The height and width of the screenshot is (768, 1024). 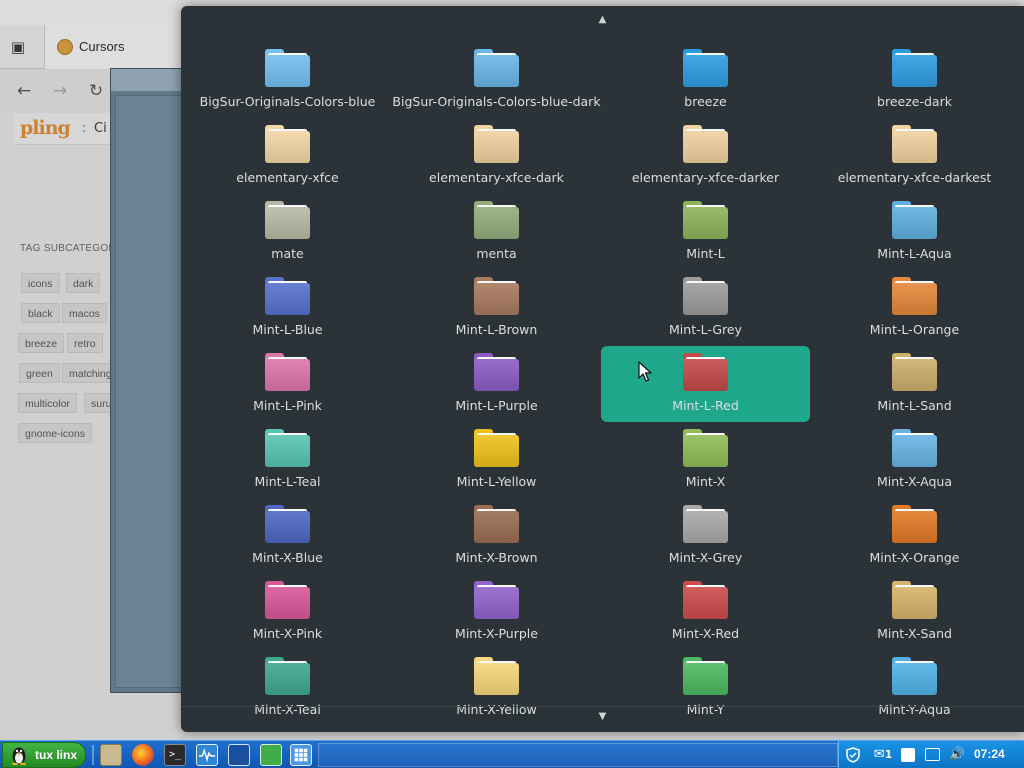 What do you see at coordinates (175, 755) in the screenshot?
I see `terminal-icon: >_` at bounding box center [175, 755].